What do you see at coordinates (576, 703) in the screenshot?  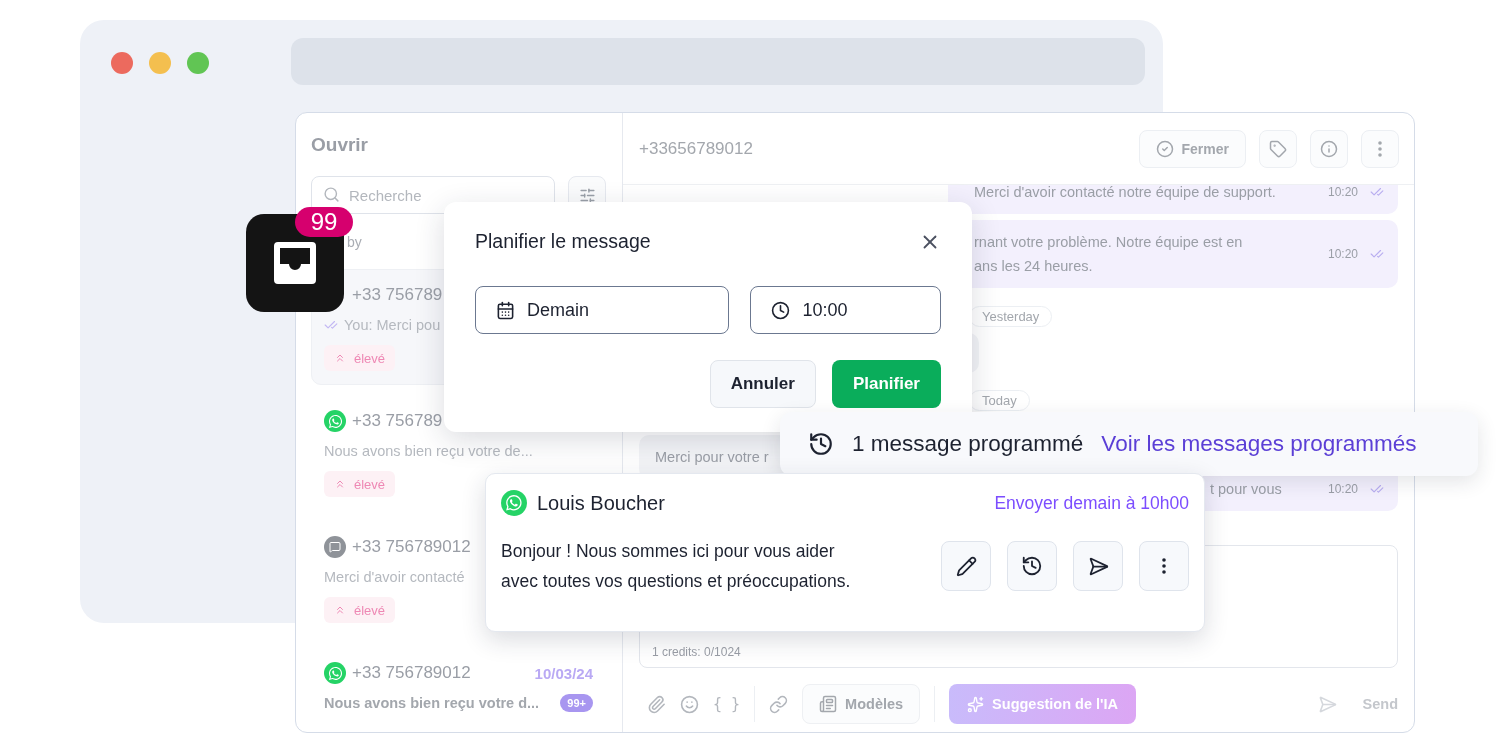 I see `unread-count: 99+` at bounding box center [576, 703].